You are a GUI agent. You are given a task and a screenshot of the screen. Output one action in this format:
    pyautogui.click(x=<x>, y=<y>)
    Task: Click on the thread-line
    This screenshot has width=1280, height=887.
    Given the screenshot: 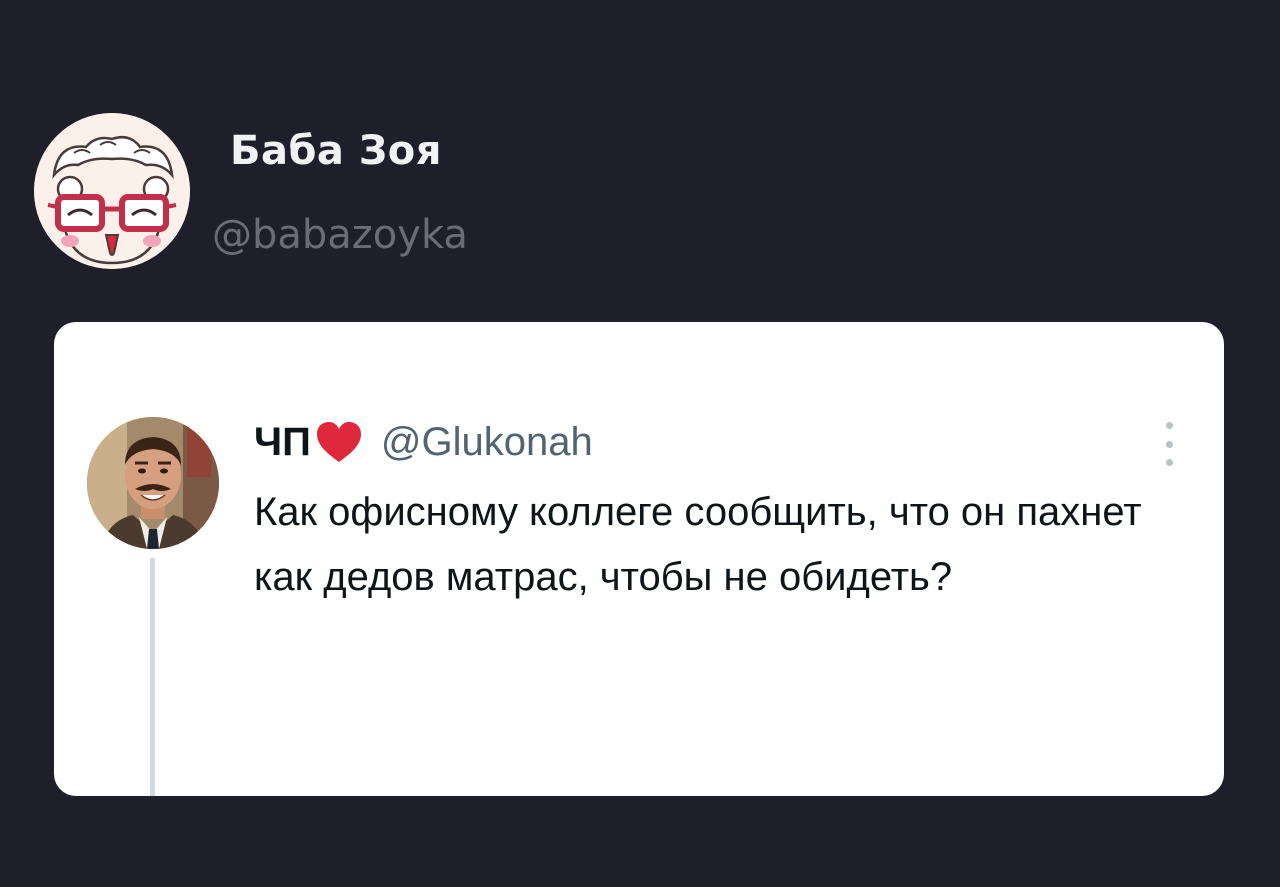 What is the action you would take?
    pyautogui.click(x=152, y=677)
    